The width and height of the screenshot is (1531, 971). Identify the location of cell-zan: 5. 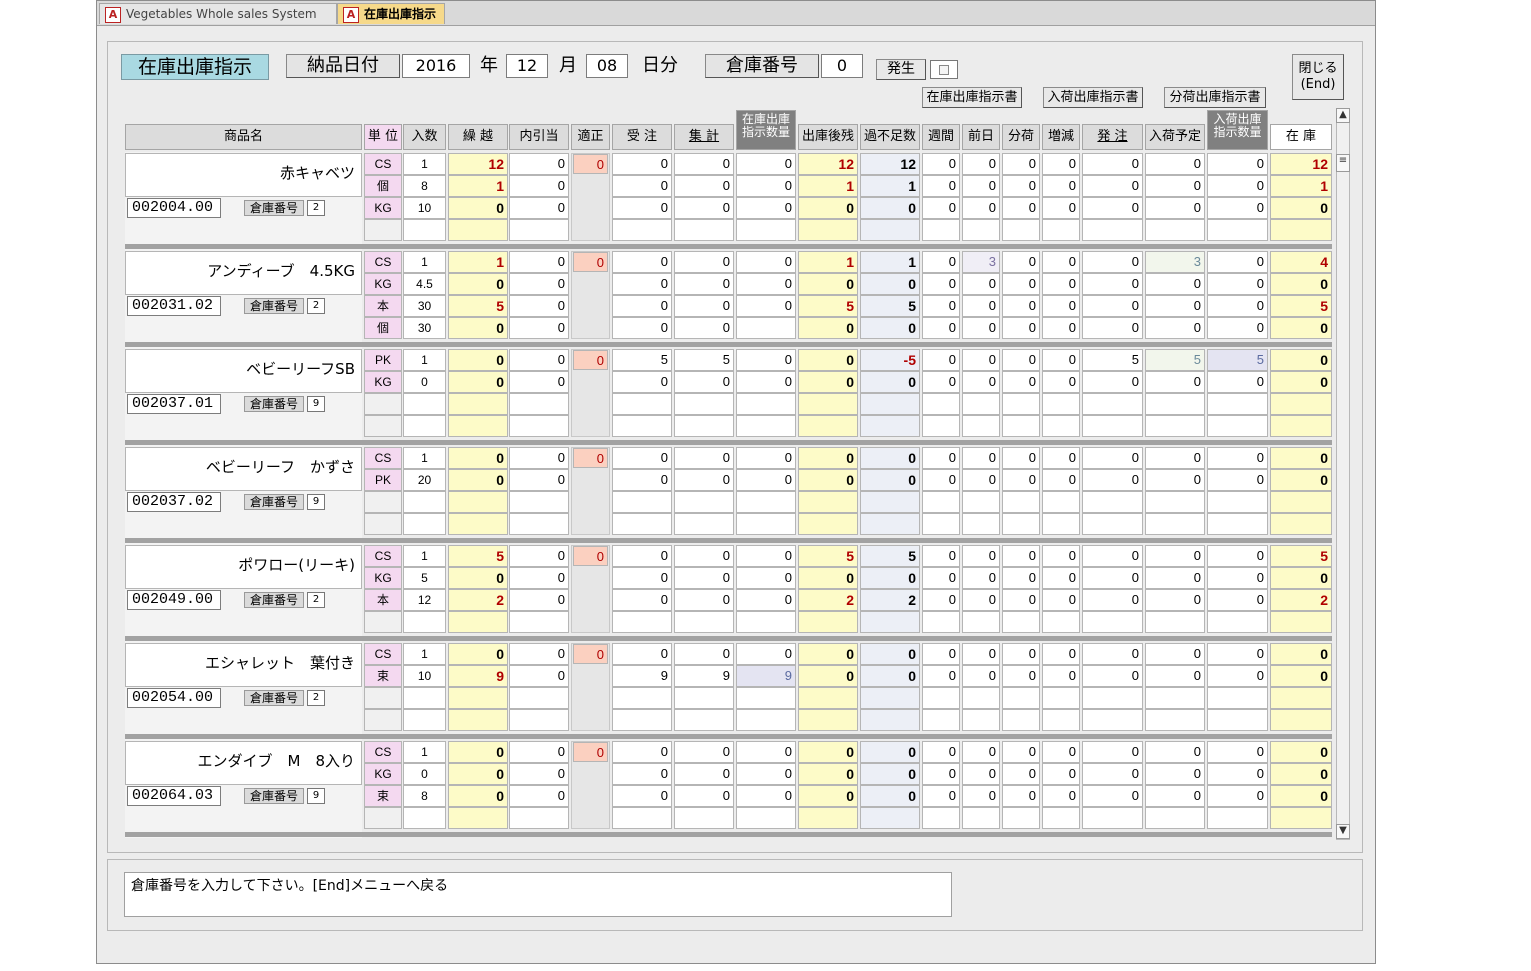
(828, 556).